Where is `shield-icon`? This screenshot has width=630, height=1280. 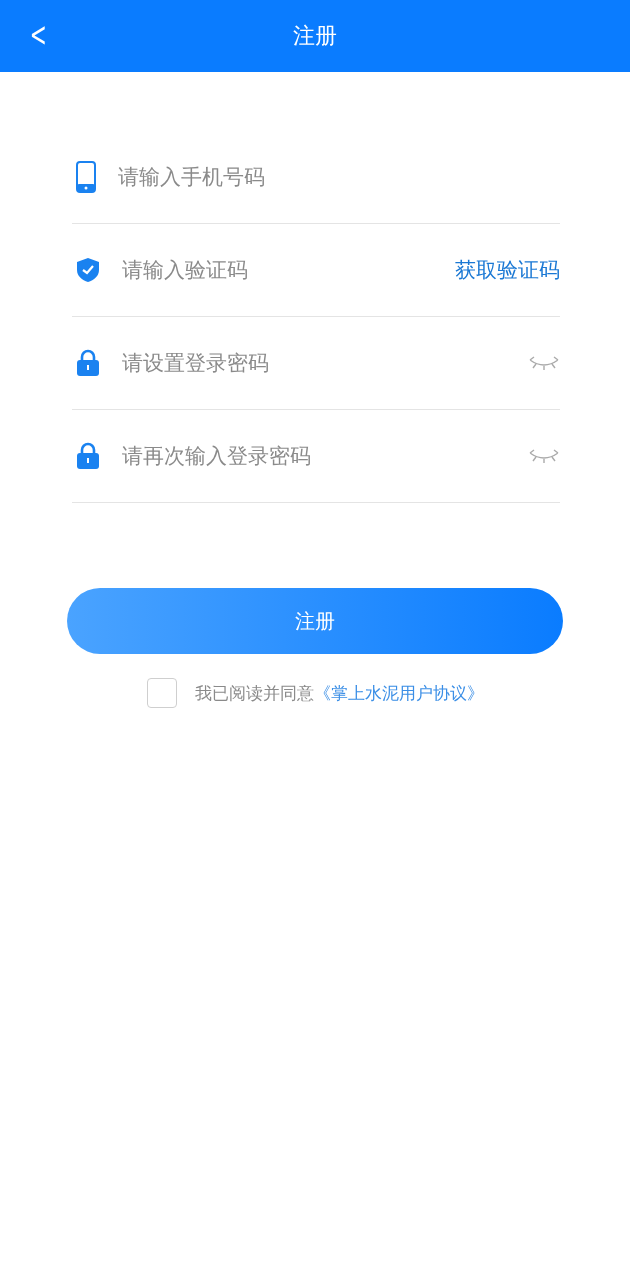
shield-icon is located at coordinates (88, 270).